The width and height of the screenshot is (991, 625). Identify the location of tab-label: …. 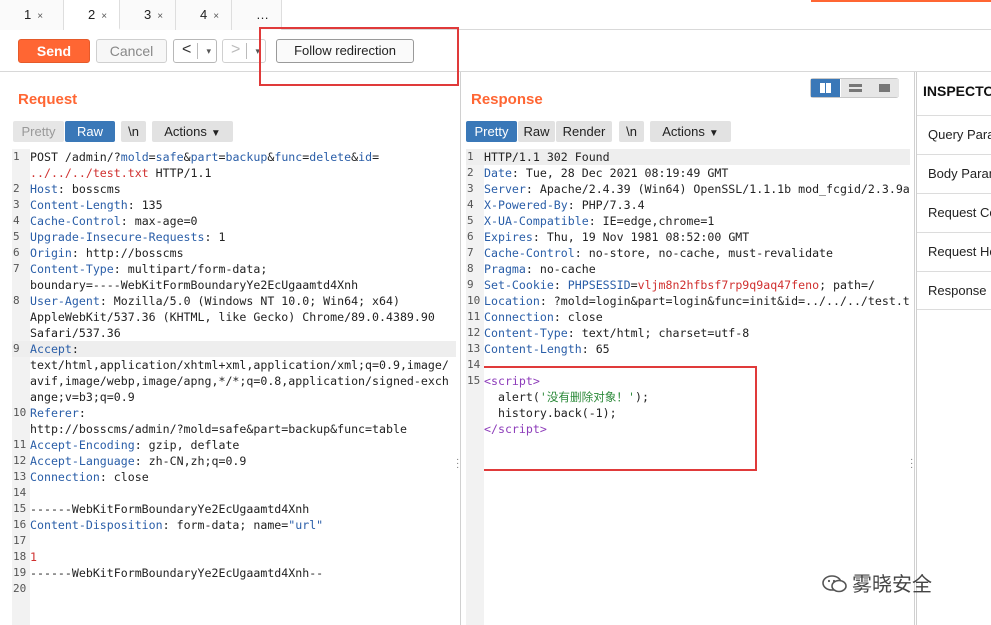
(262, 14).